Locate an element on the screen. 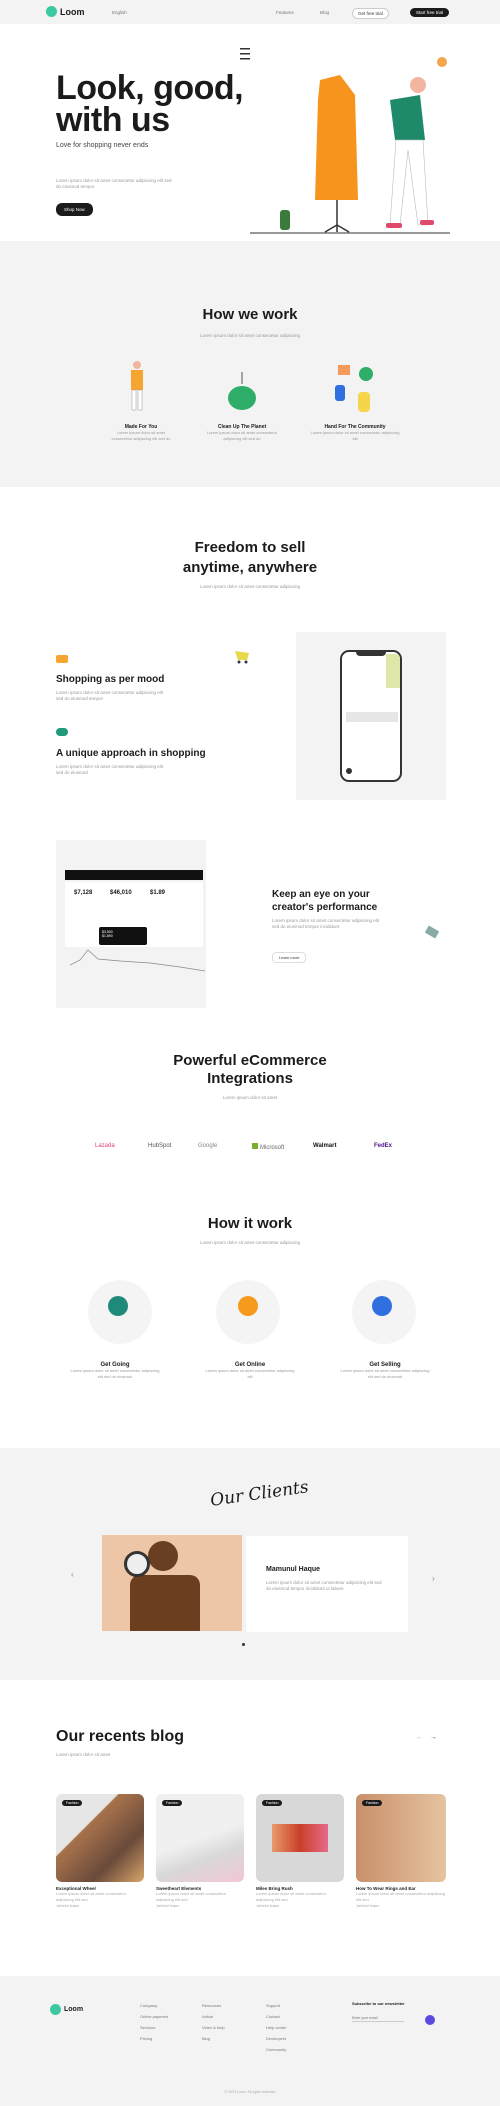  approach-icon is located at coordinates (62, 732).